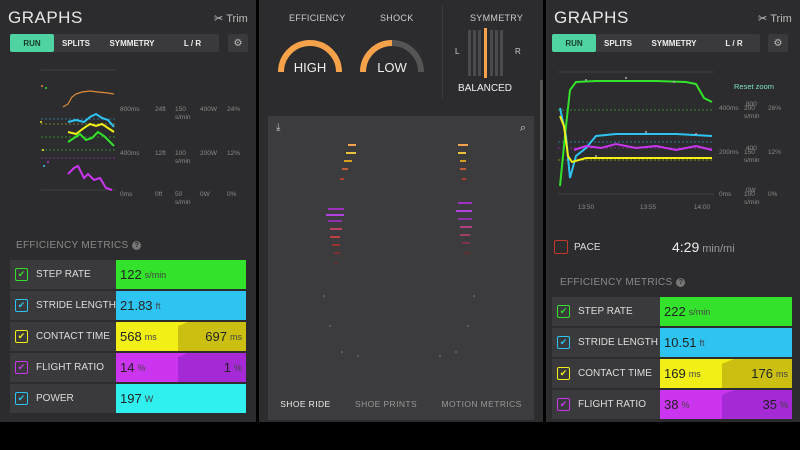 This screenshot has width=800, height=450. What do you see at coordinates (616, 282) in the screenshot?
I see `right-efficiency-metrics-label: EFFICIENCY METRICS` at bounding box center [616, 282].